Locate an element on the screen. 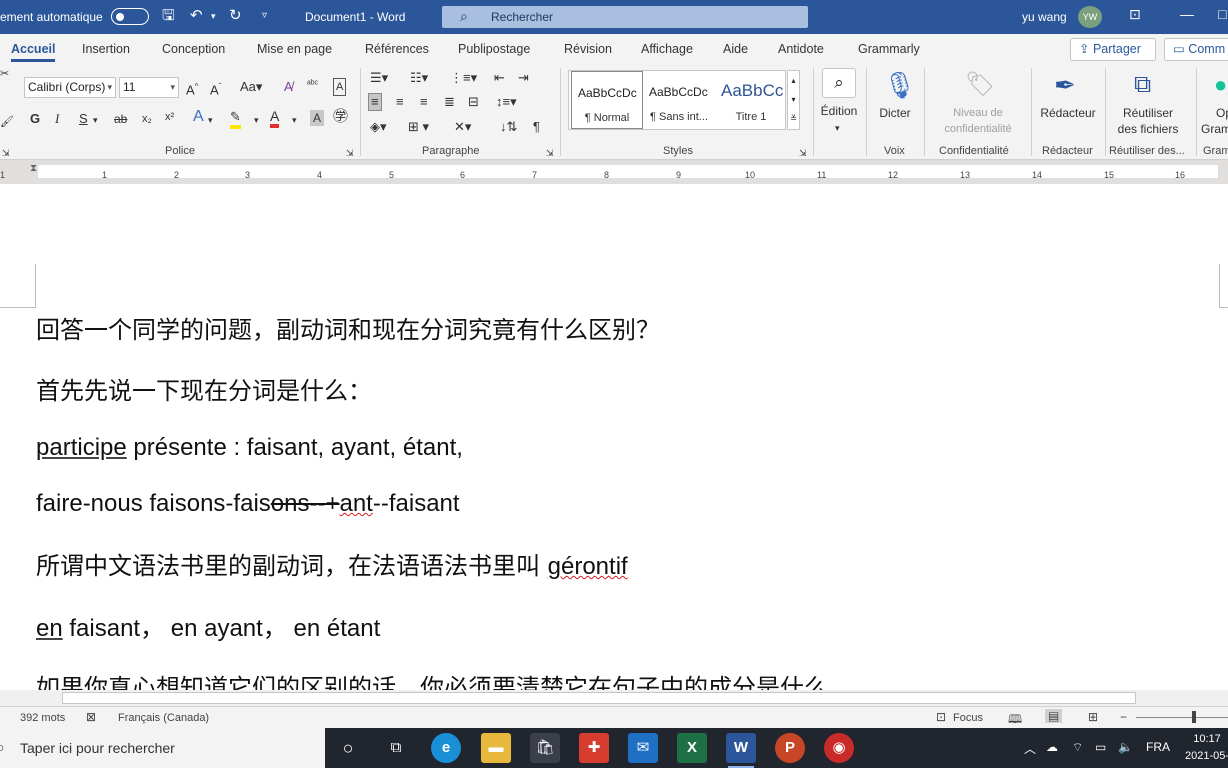  font-color-icon: A is located at coordinates (275, 118).